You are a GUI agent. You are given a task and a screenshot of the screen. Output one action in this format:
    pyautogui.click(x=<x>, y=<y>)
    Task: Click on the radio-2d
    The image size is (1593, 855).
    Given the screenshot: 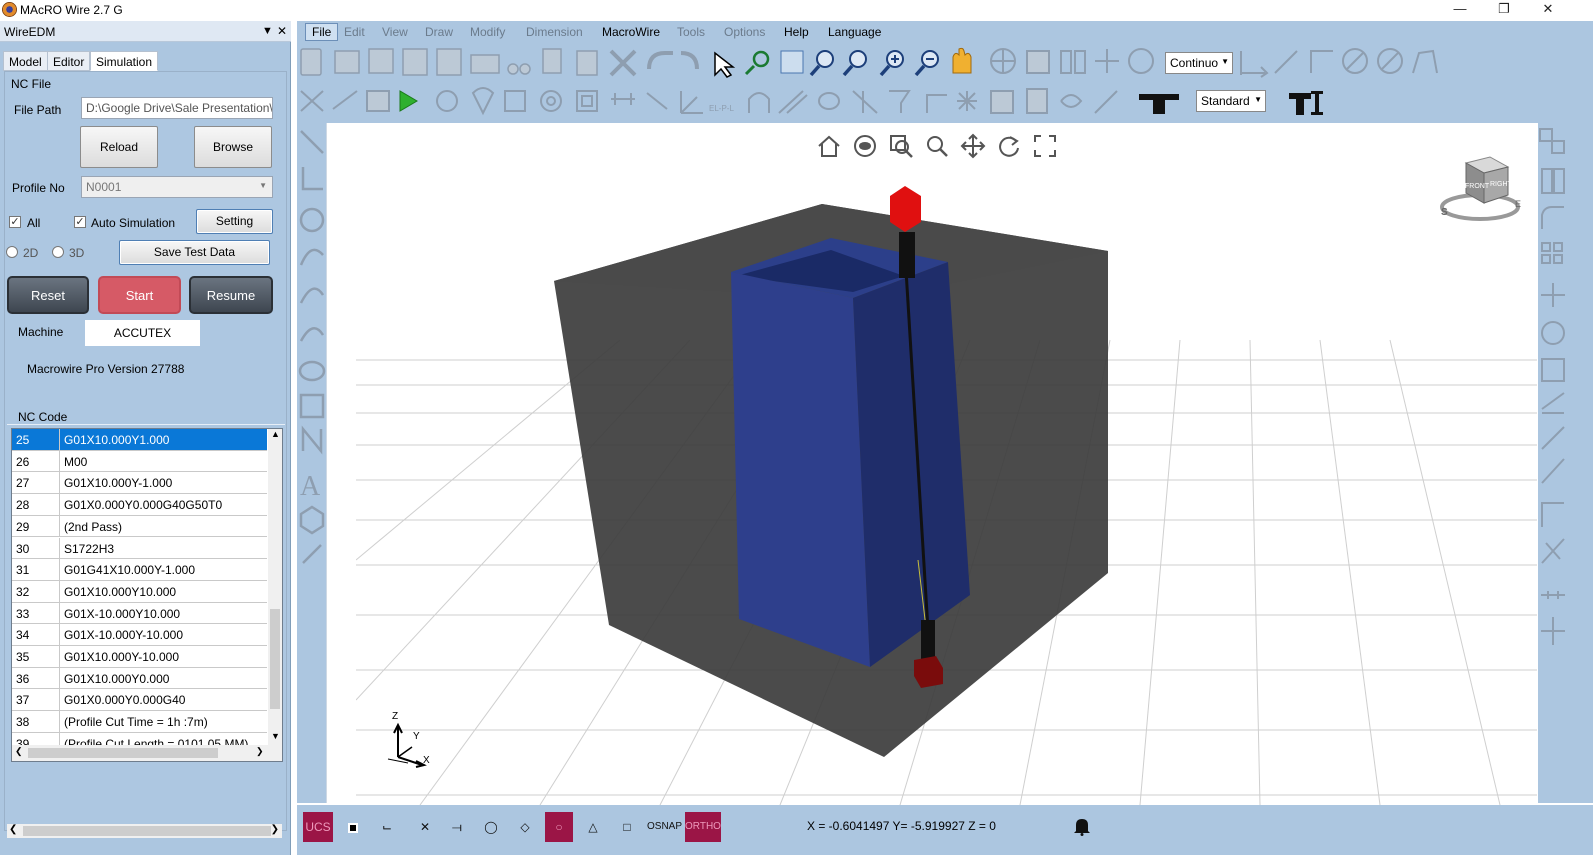 What is the action you would take?
    pyautogui.click(x=12, y=252)
    